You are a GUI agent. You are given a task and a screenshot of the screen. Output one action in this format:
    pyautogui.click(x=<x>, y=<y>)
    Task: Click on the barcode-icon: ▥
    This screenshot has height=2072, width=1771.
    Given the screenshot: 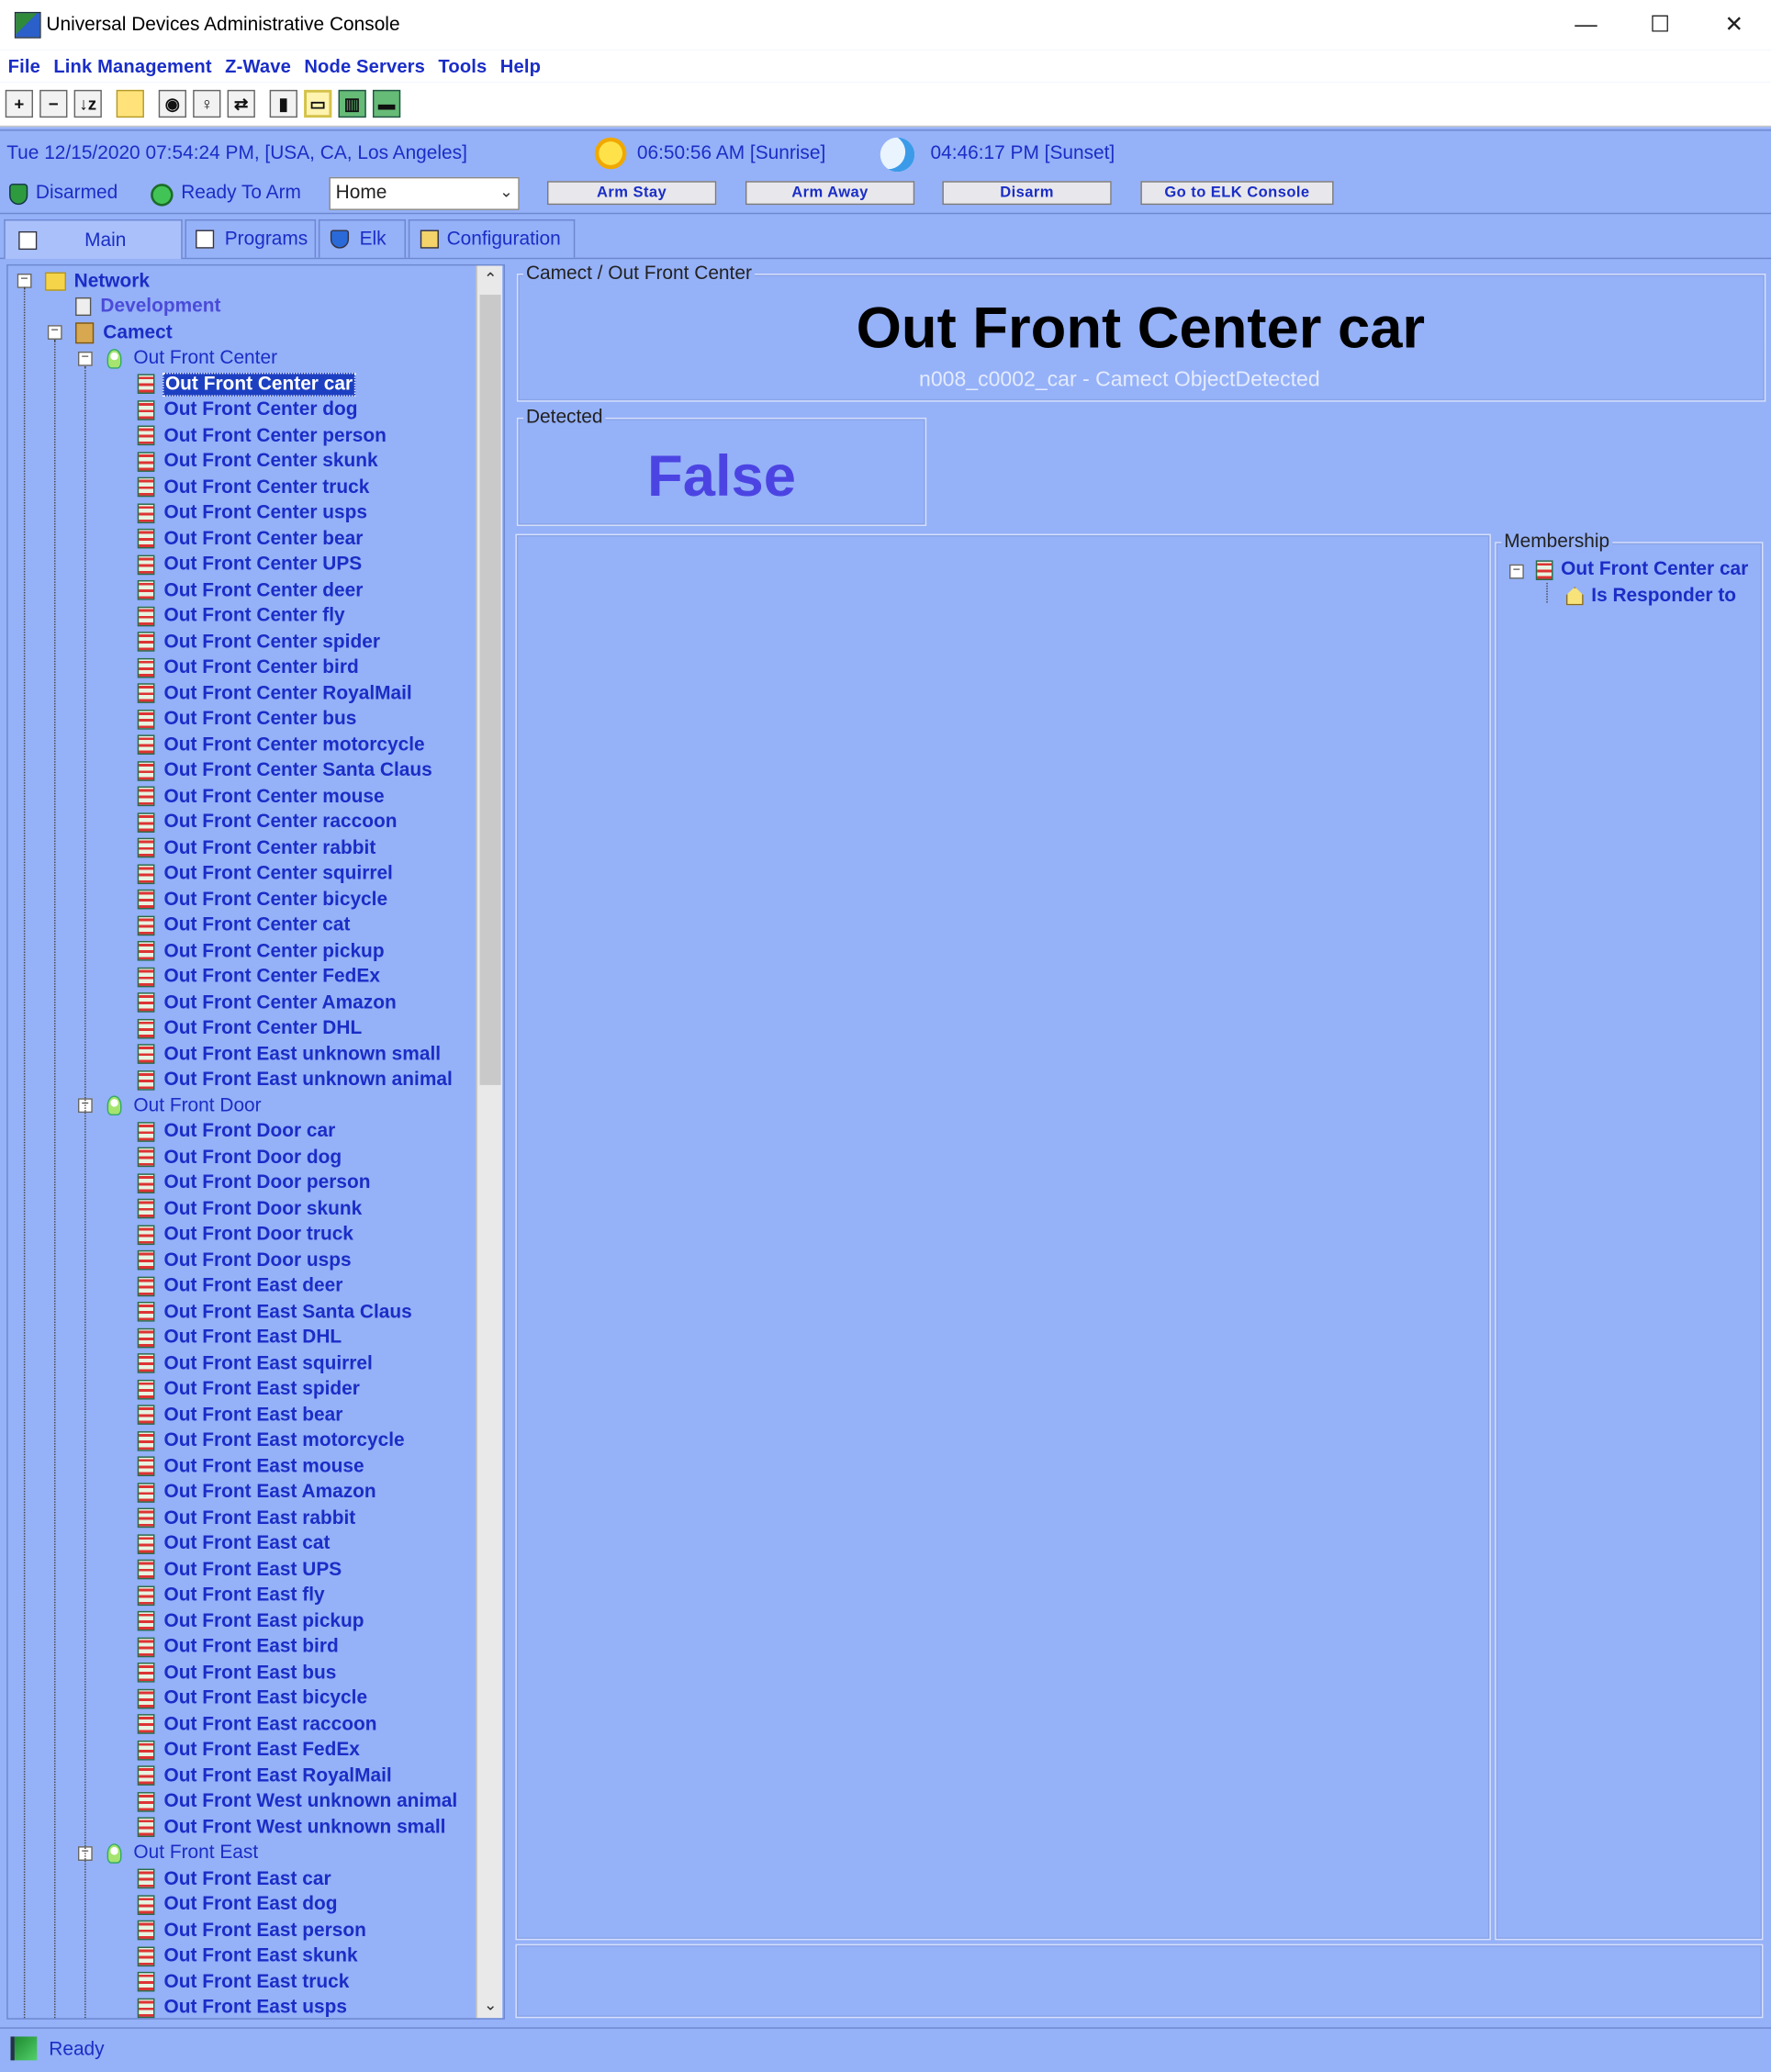 What is the action you would take?
    pyautogui.click(x=352, y=103)
    